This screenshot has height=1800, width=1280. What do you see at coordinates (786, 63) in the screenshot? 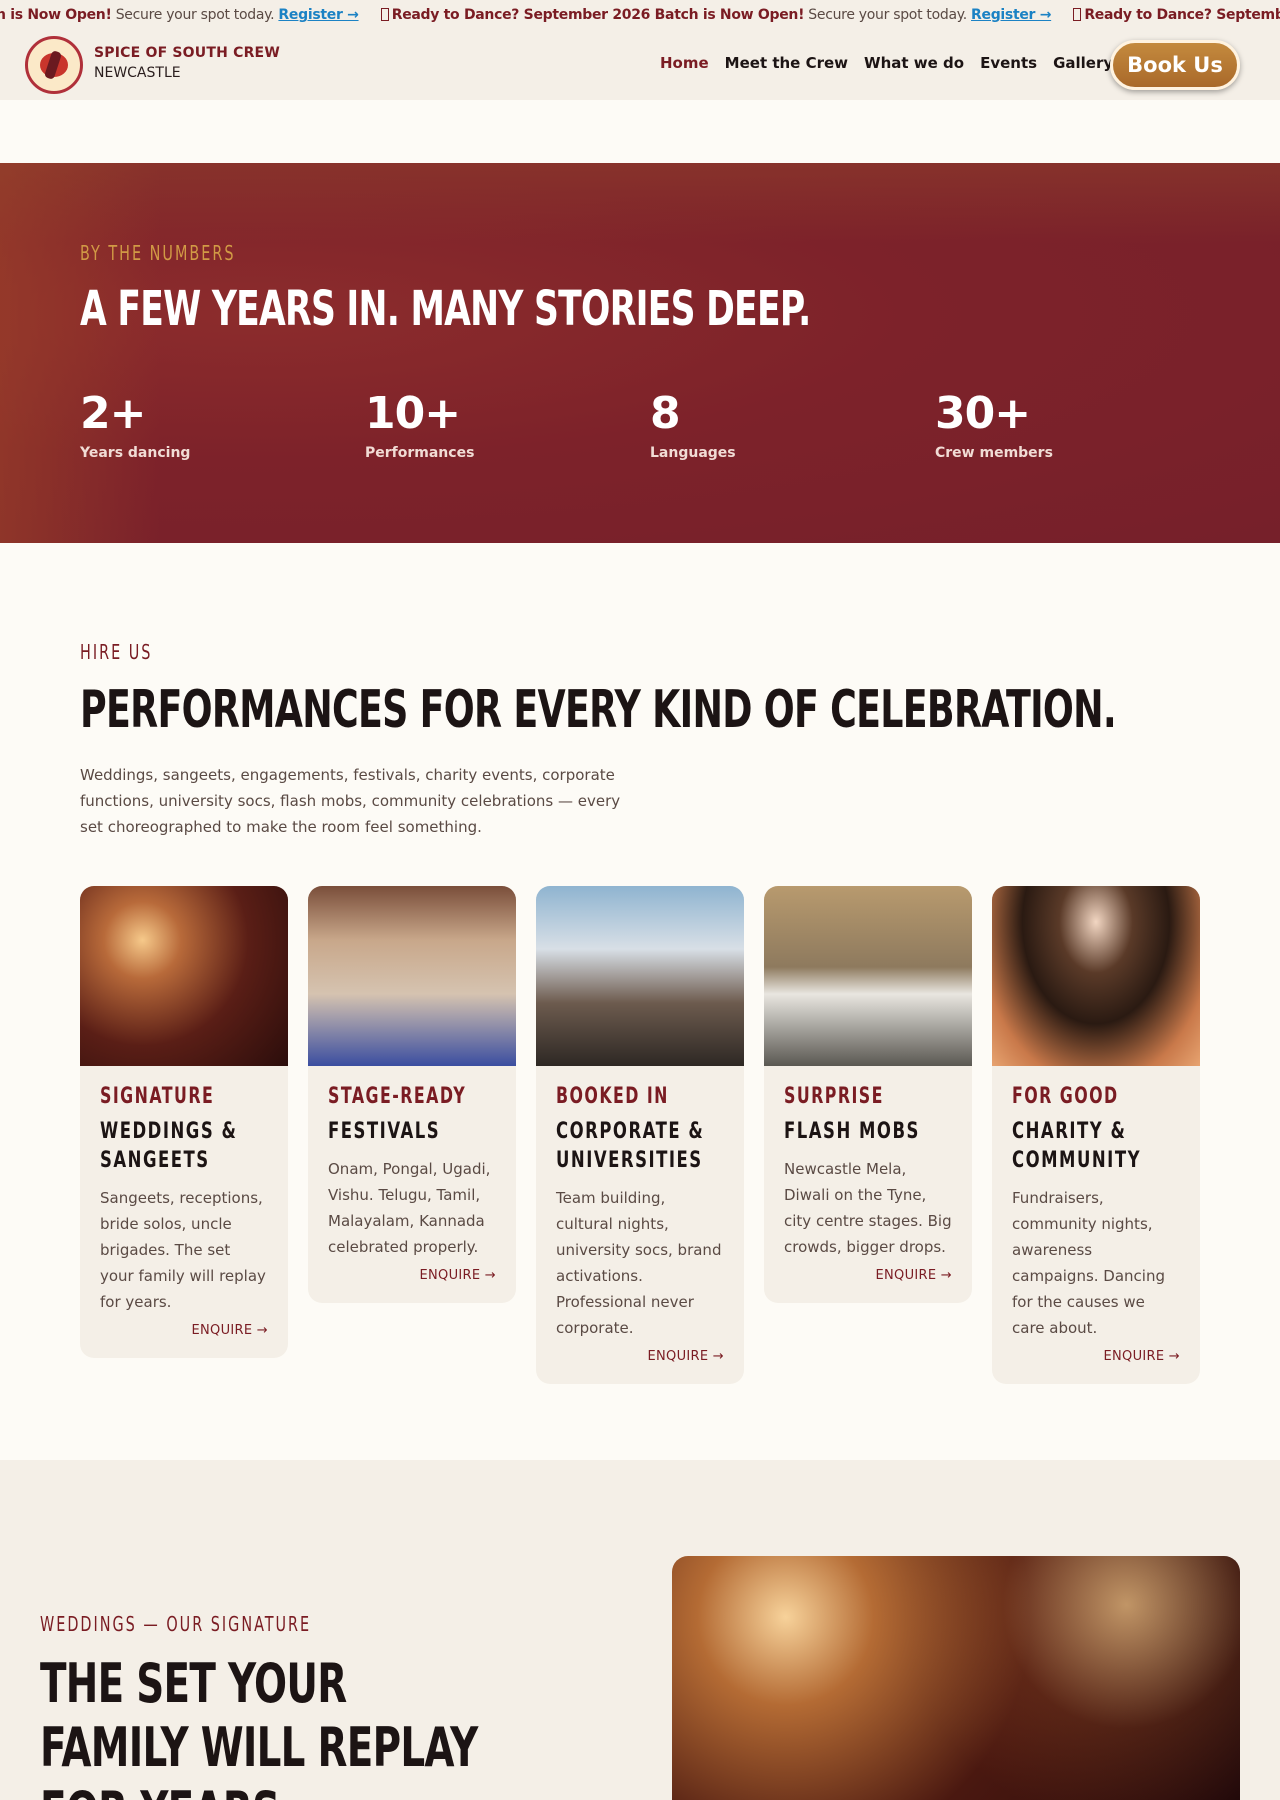
I see `nav-meet-the-crew: Meet the Crew` at bounding box center [786, 63].